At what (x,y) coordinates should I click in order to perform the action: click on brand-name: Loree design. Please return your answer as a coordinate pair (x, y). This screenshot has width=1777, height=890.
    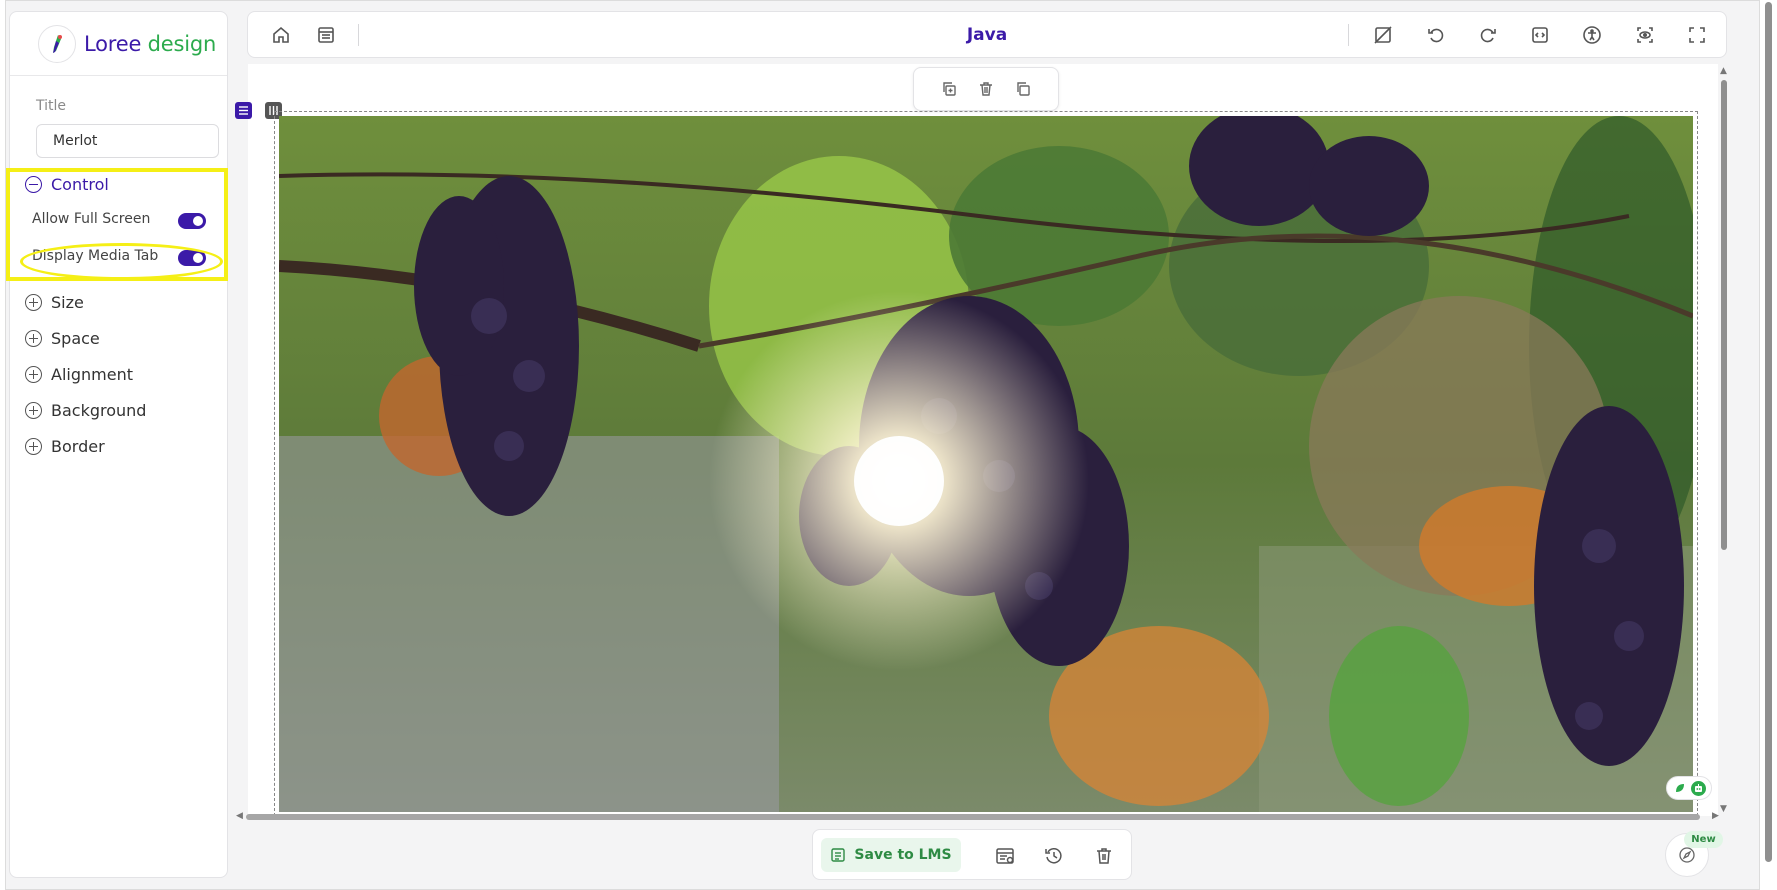
    Looking at the image, I should click on (150, 43).